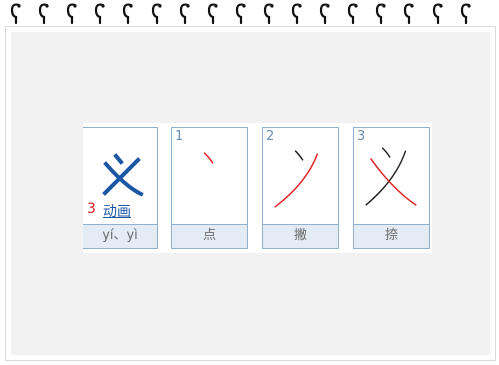  Describe the element at coordinates (209, 236) in the screenshot. I see `stroke-name: 点` at that location.